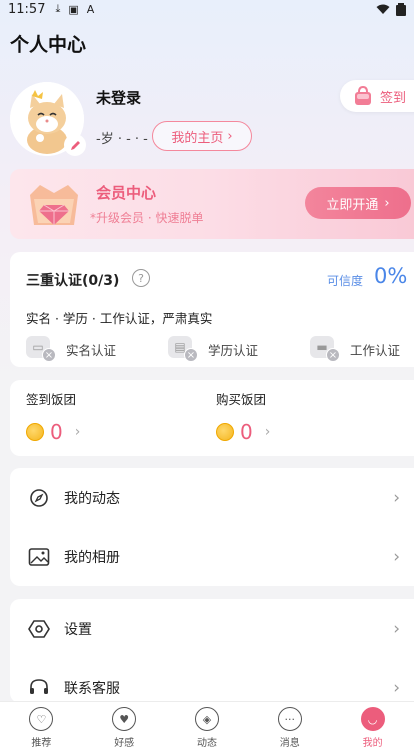  What do you see at coordinates (207, 9) in the screenshot?
I see `status-bar: 11:57 ⤓ ▣ A` at bounding box center [207, 9].